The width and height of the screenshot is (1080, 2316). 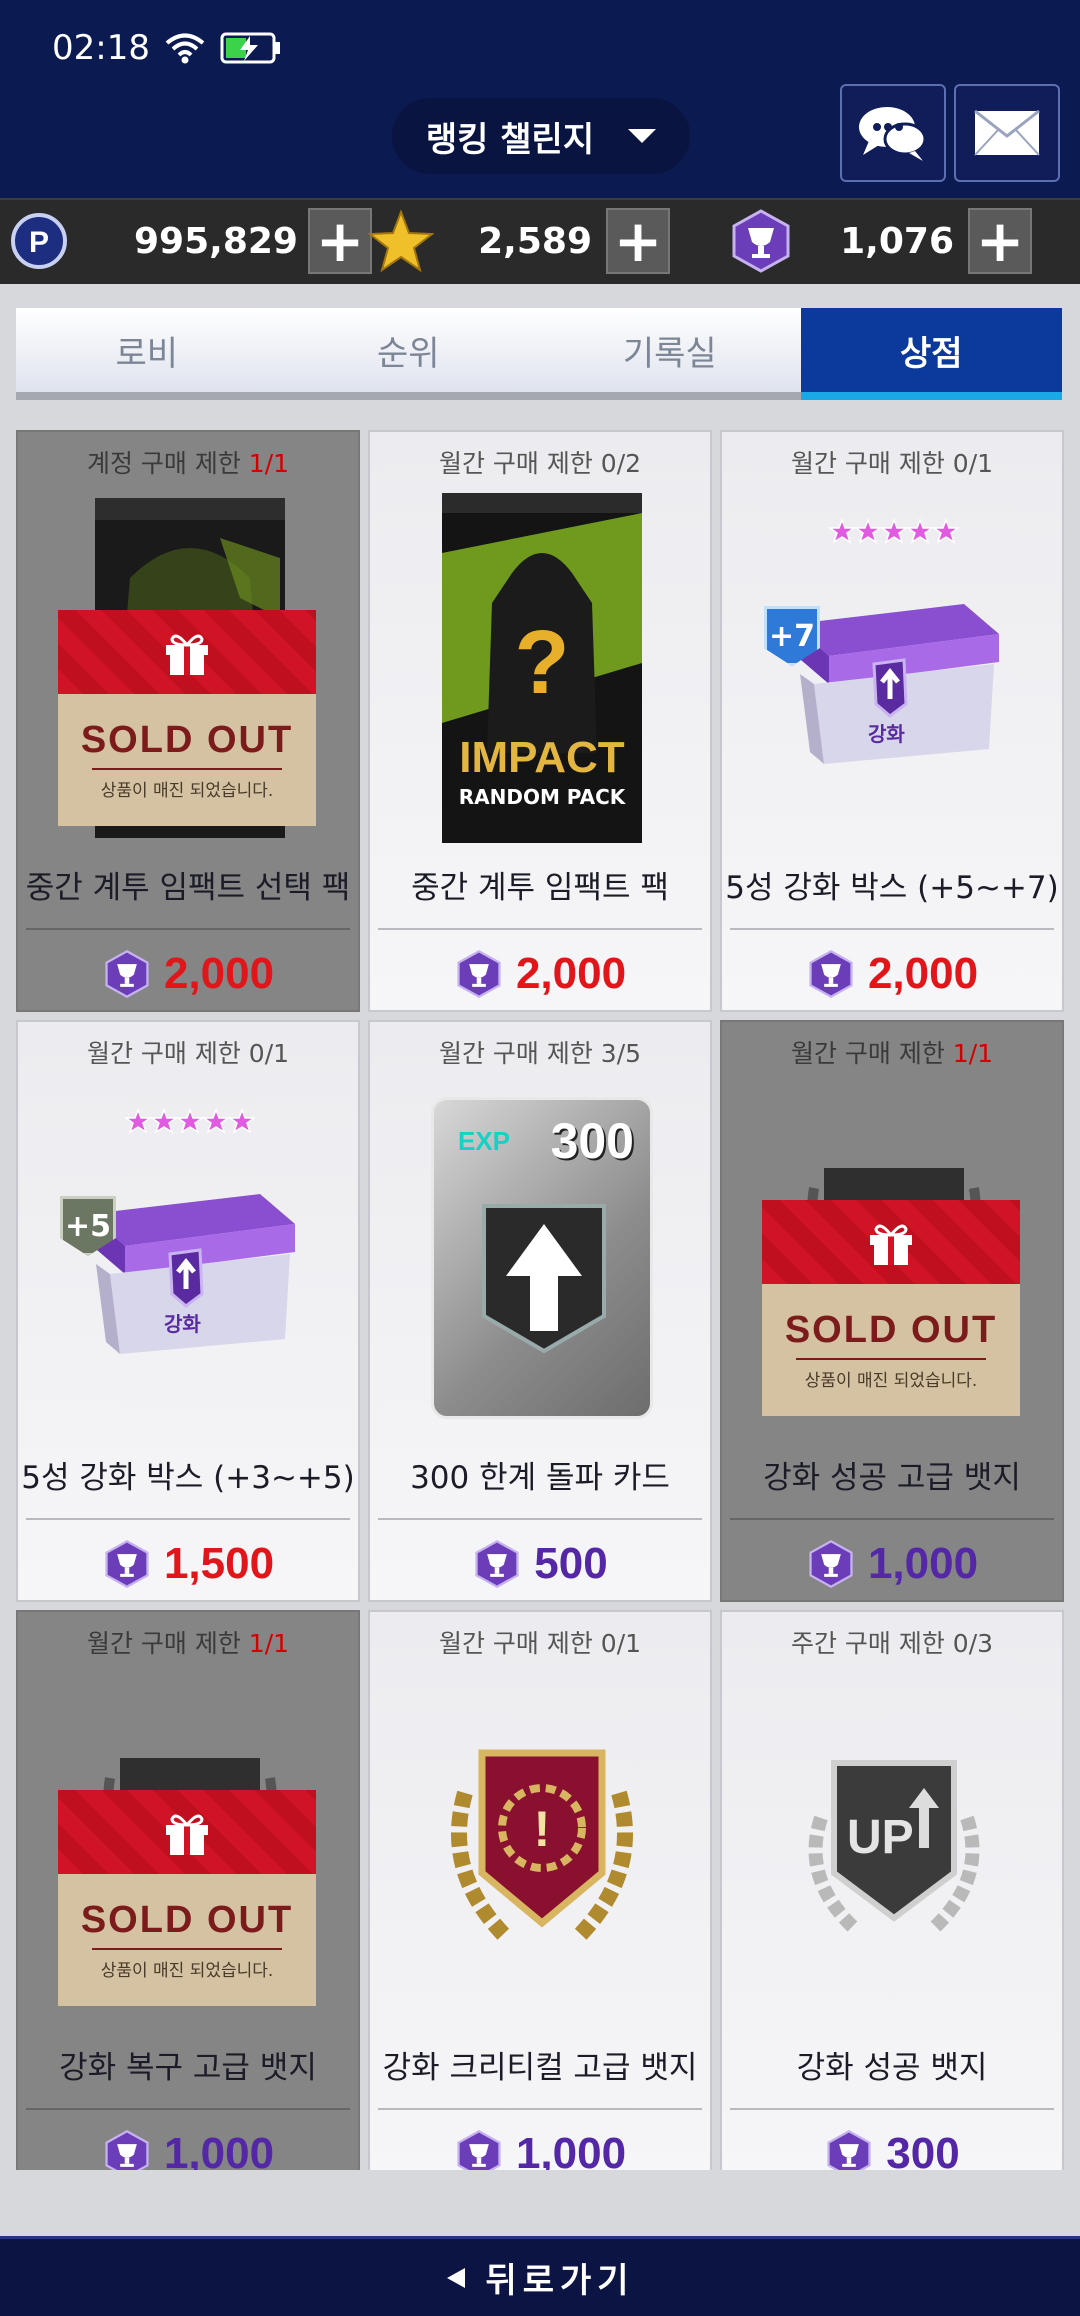 I want to click on battery-charging-icon, so click(x=250, y=48).